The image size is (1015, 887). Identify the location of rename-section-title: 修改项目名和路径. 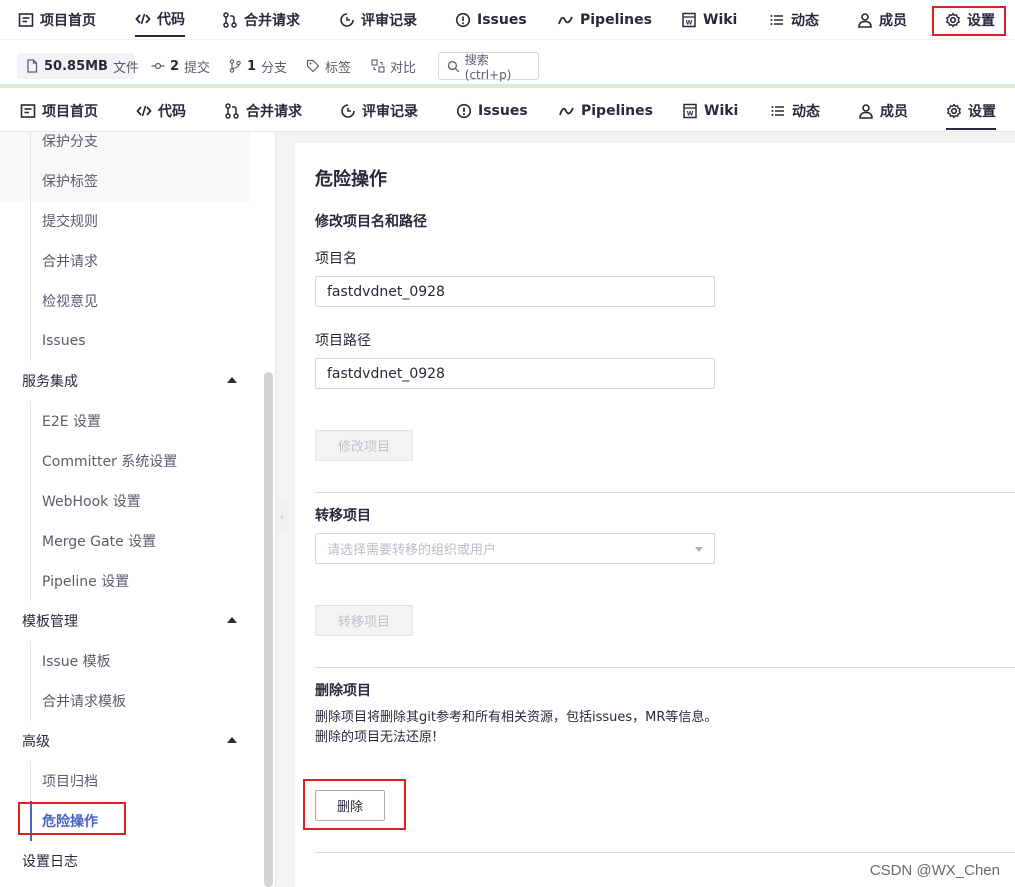
(371, 222).